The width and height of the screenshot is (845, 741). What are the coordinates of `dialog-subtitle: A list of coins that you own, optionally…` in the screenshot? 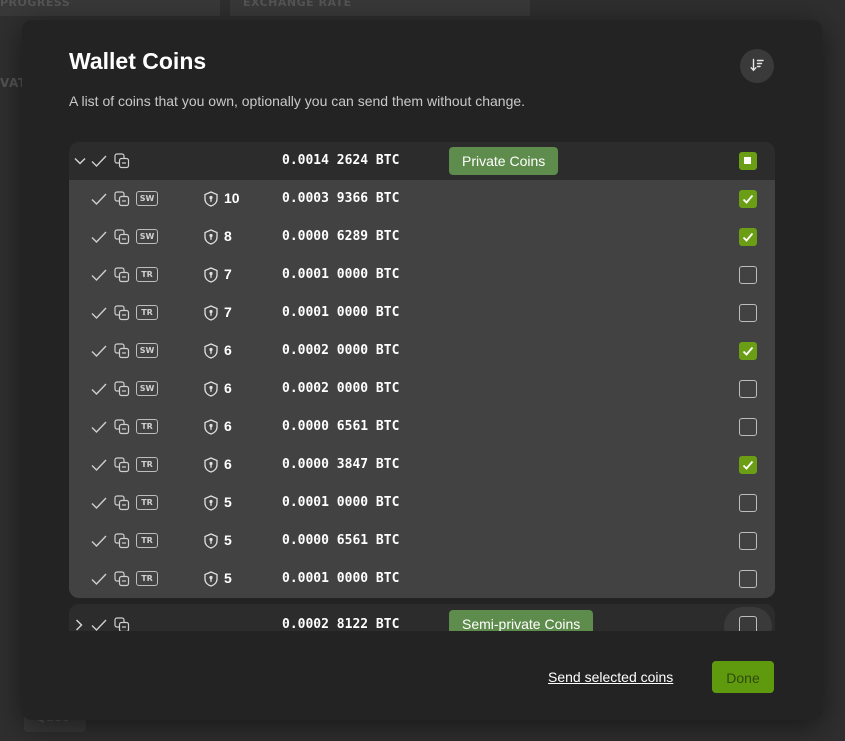 It's located at (297, 101).